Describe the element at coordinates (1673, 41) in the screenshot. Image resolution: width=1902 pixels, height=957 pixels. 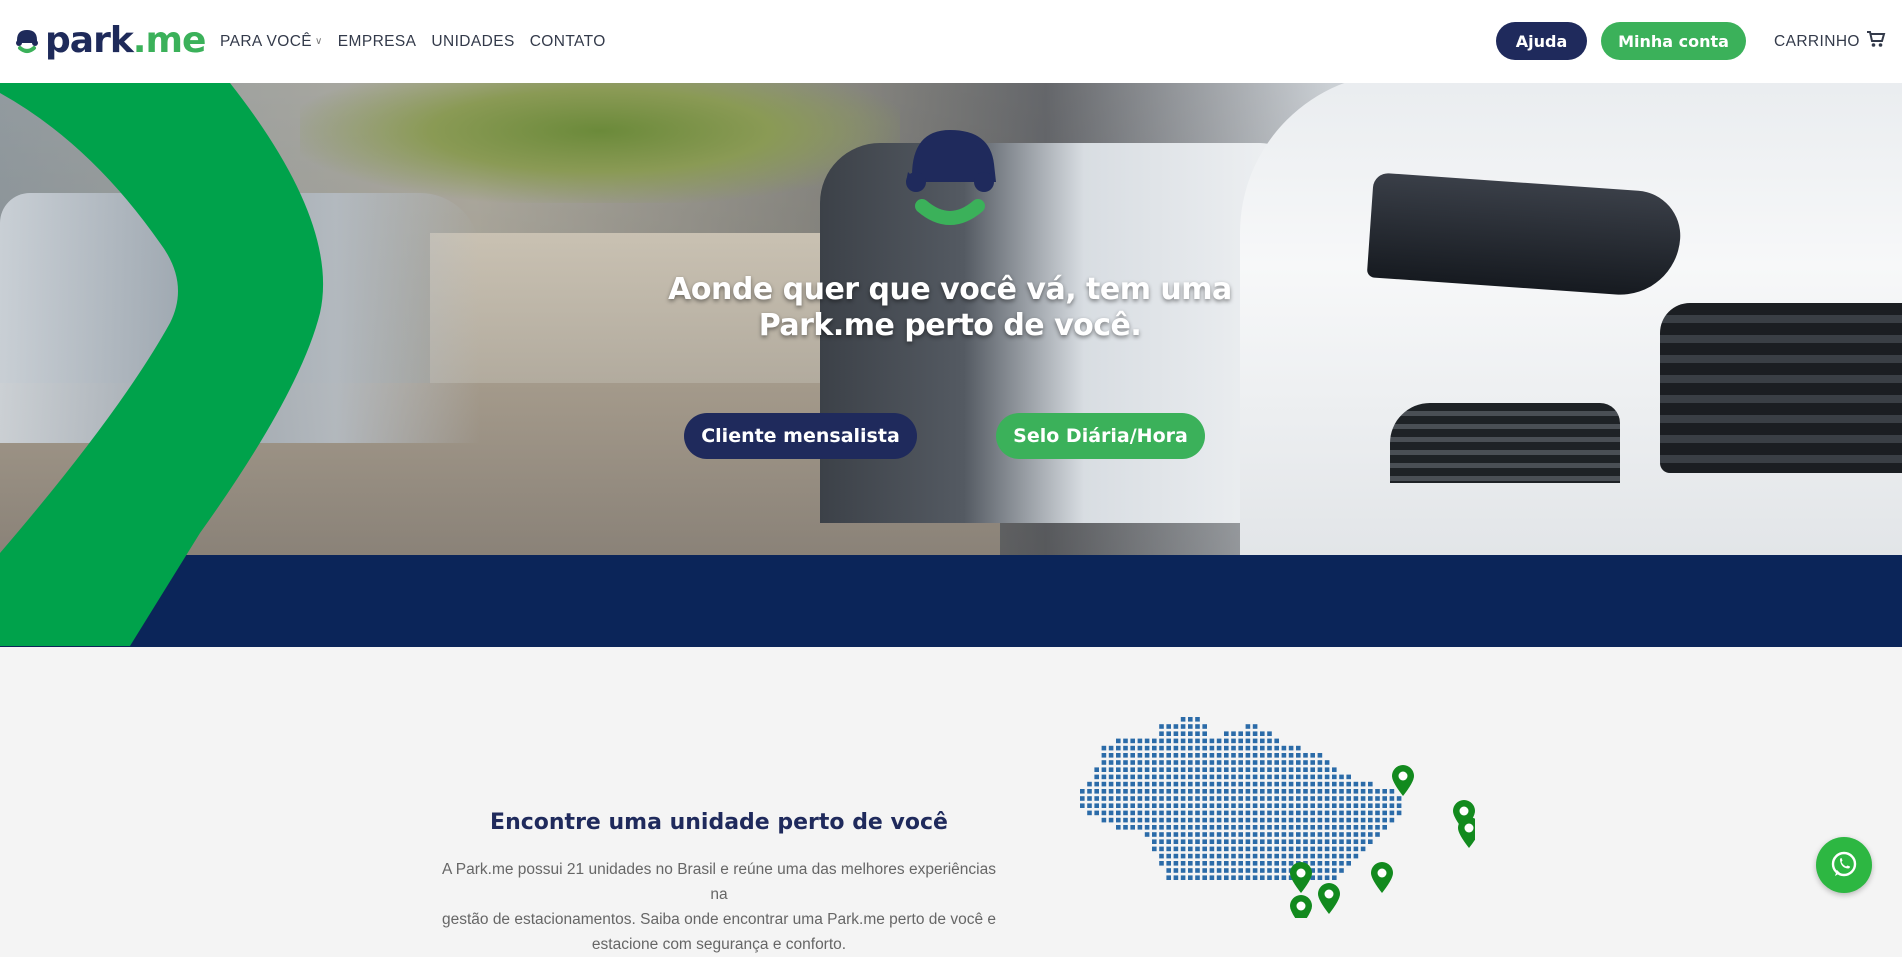
I see `my-account-button: Minha conta` at that location.